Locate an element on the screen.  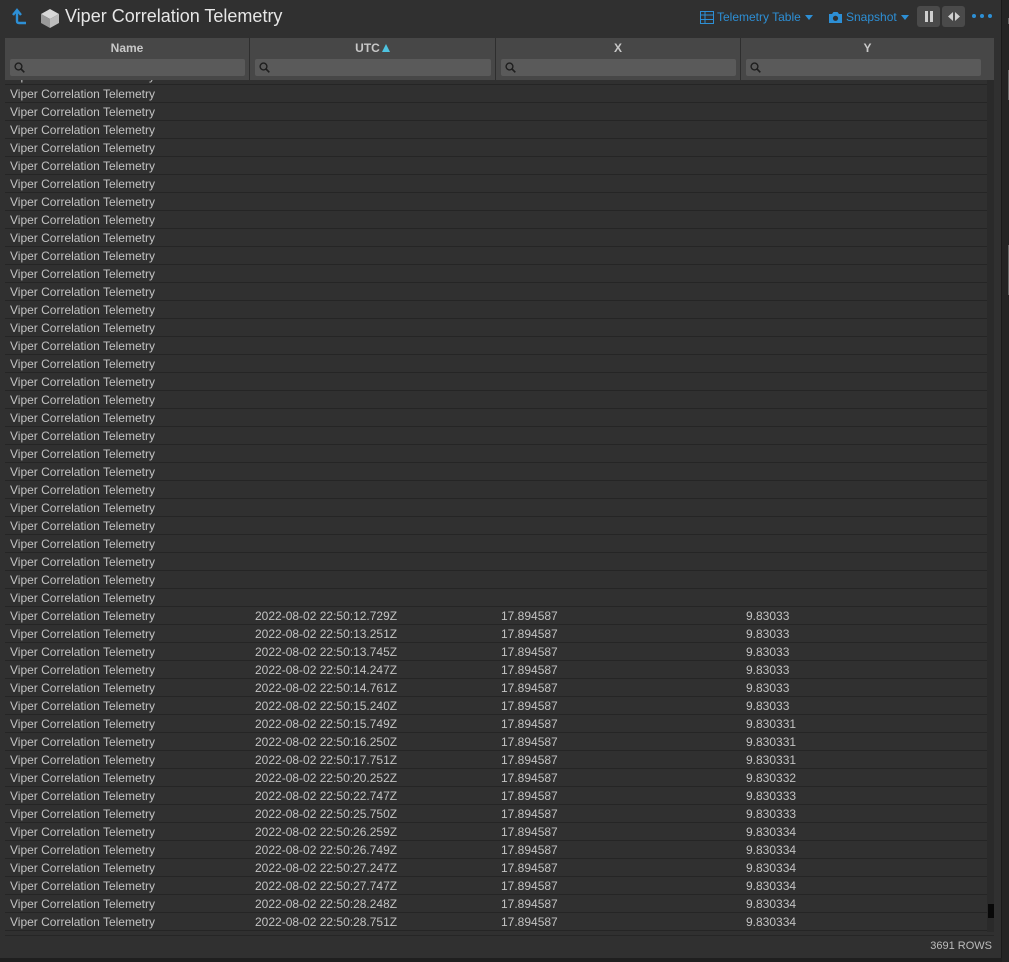
pause-button is located at coordinates (928, 16).